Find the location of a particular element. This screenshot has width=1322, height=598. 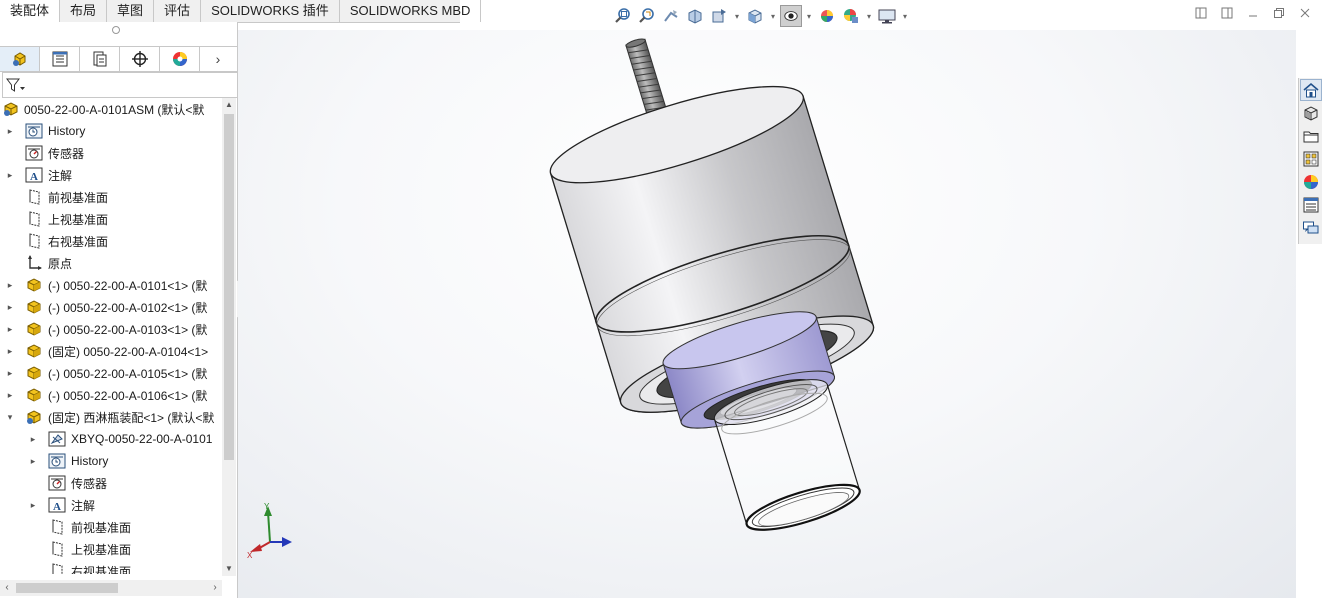

tree-item: ▾ (固定) 西淋瓶装配<1> (默认<默 is located at coordinates (111, 417).